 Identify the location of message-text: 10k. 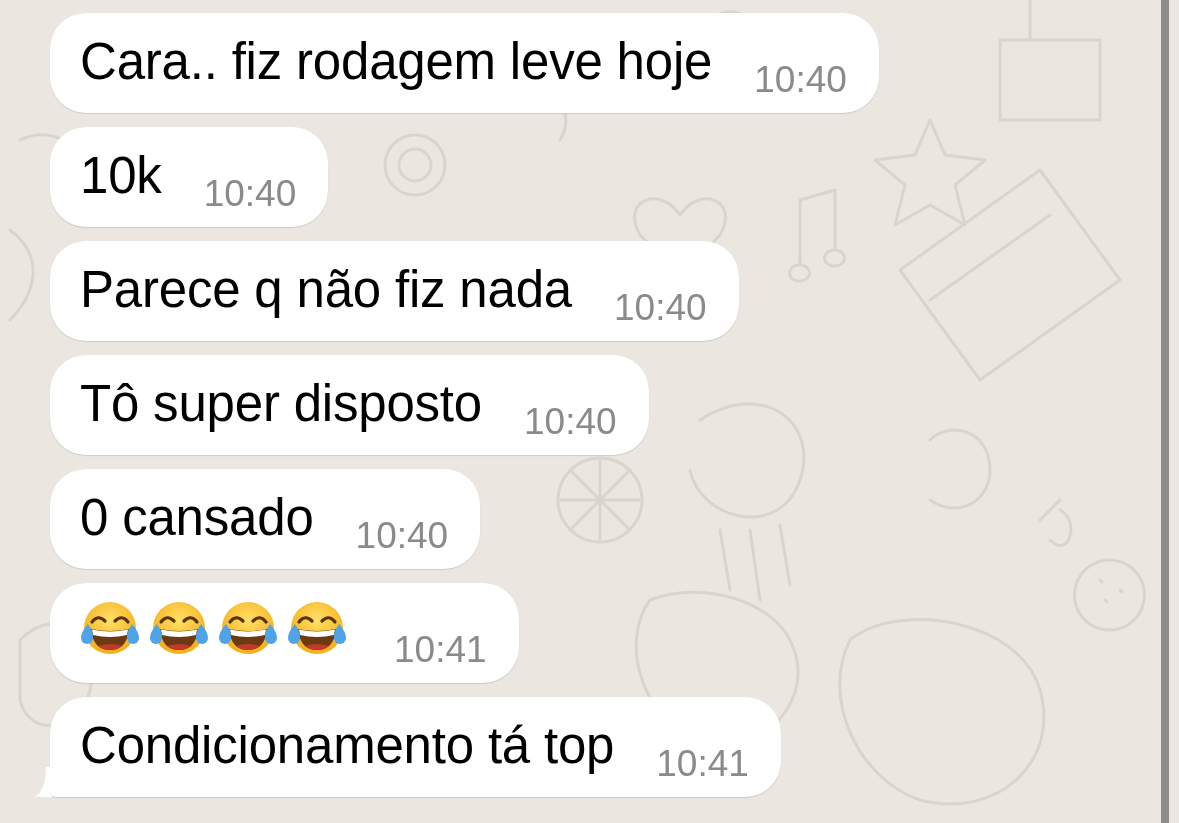
(121, 176).